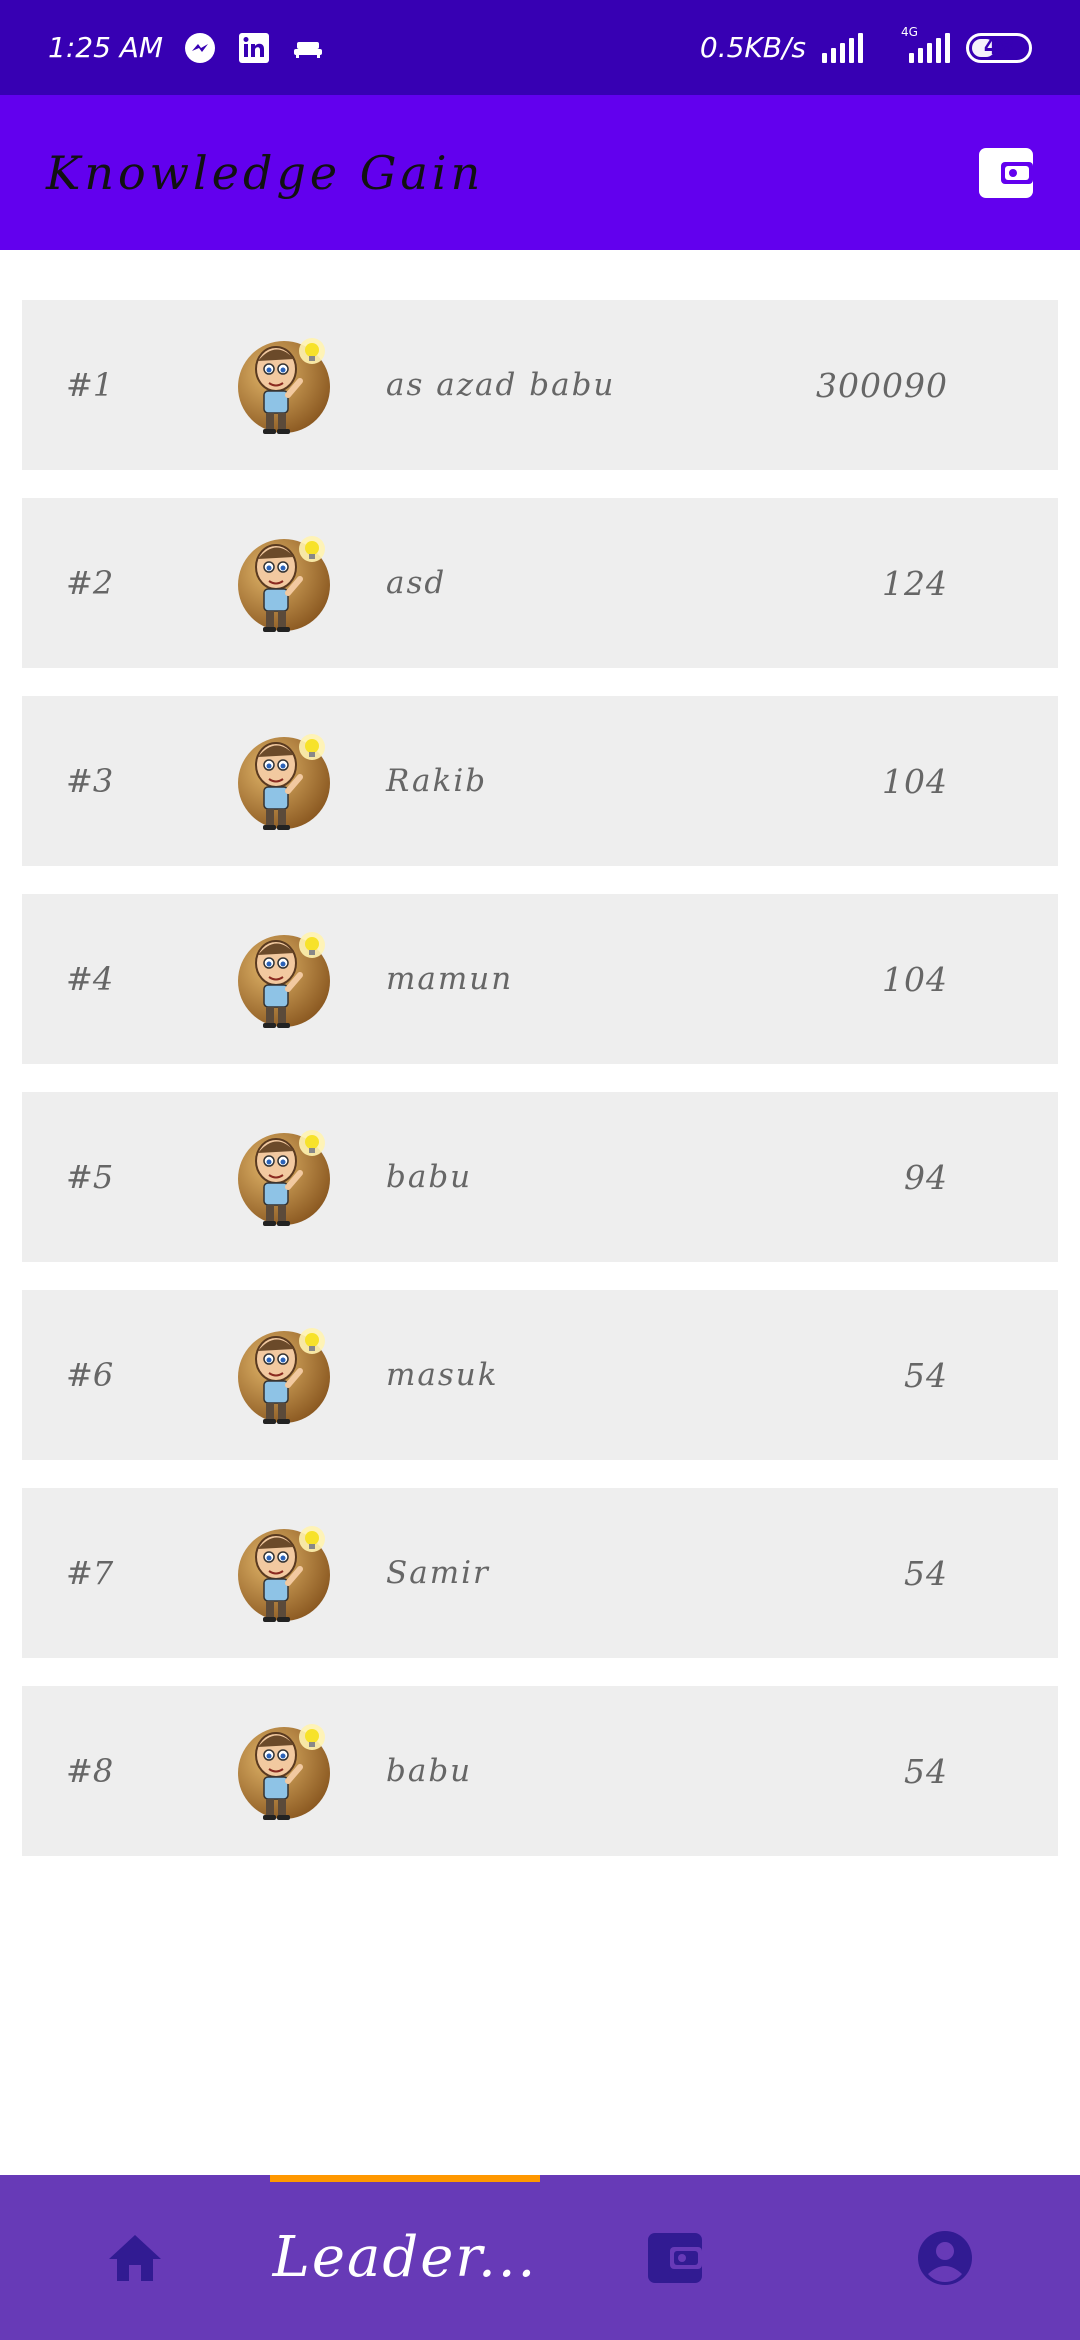  I want to click on linkedin-icon, so click(254, 48).